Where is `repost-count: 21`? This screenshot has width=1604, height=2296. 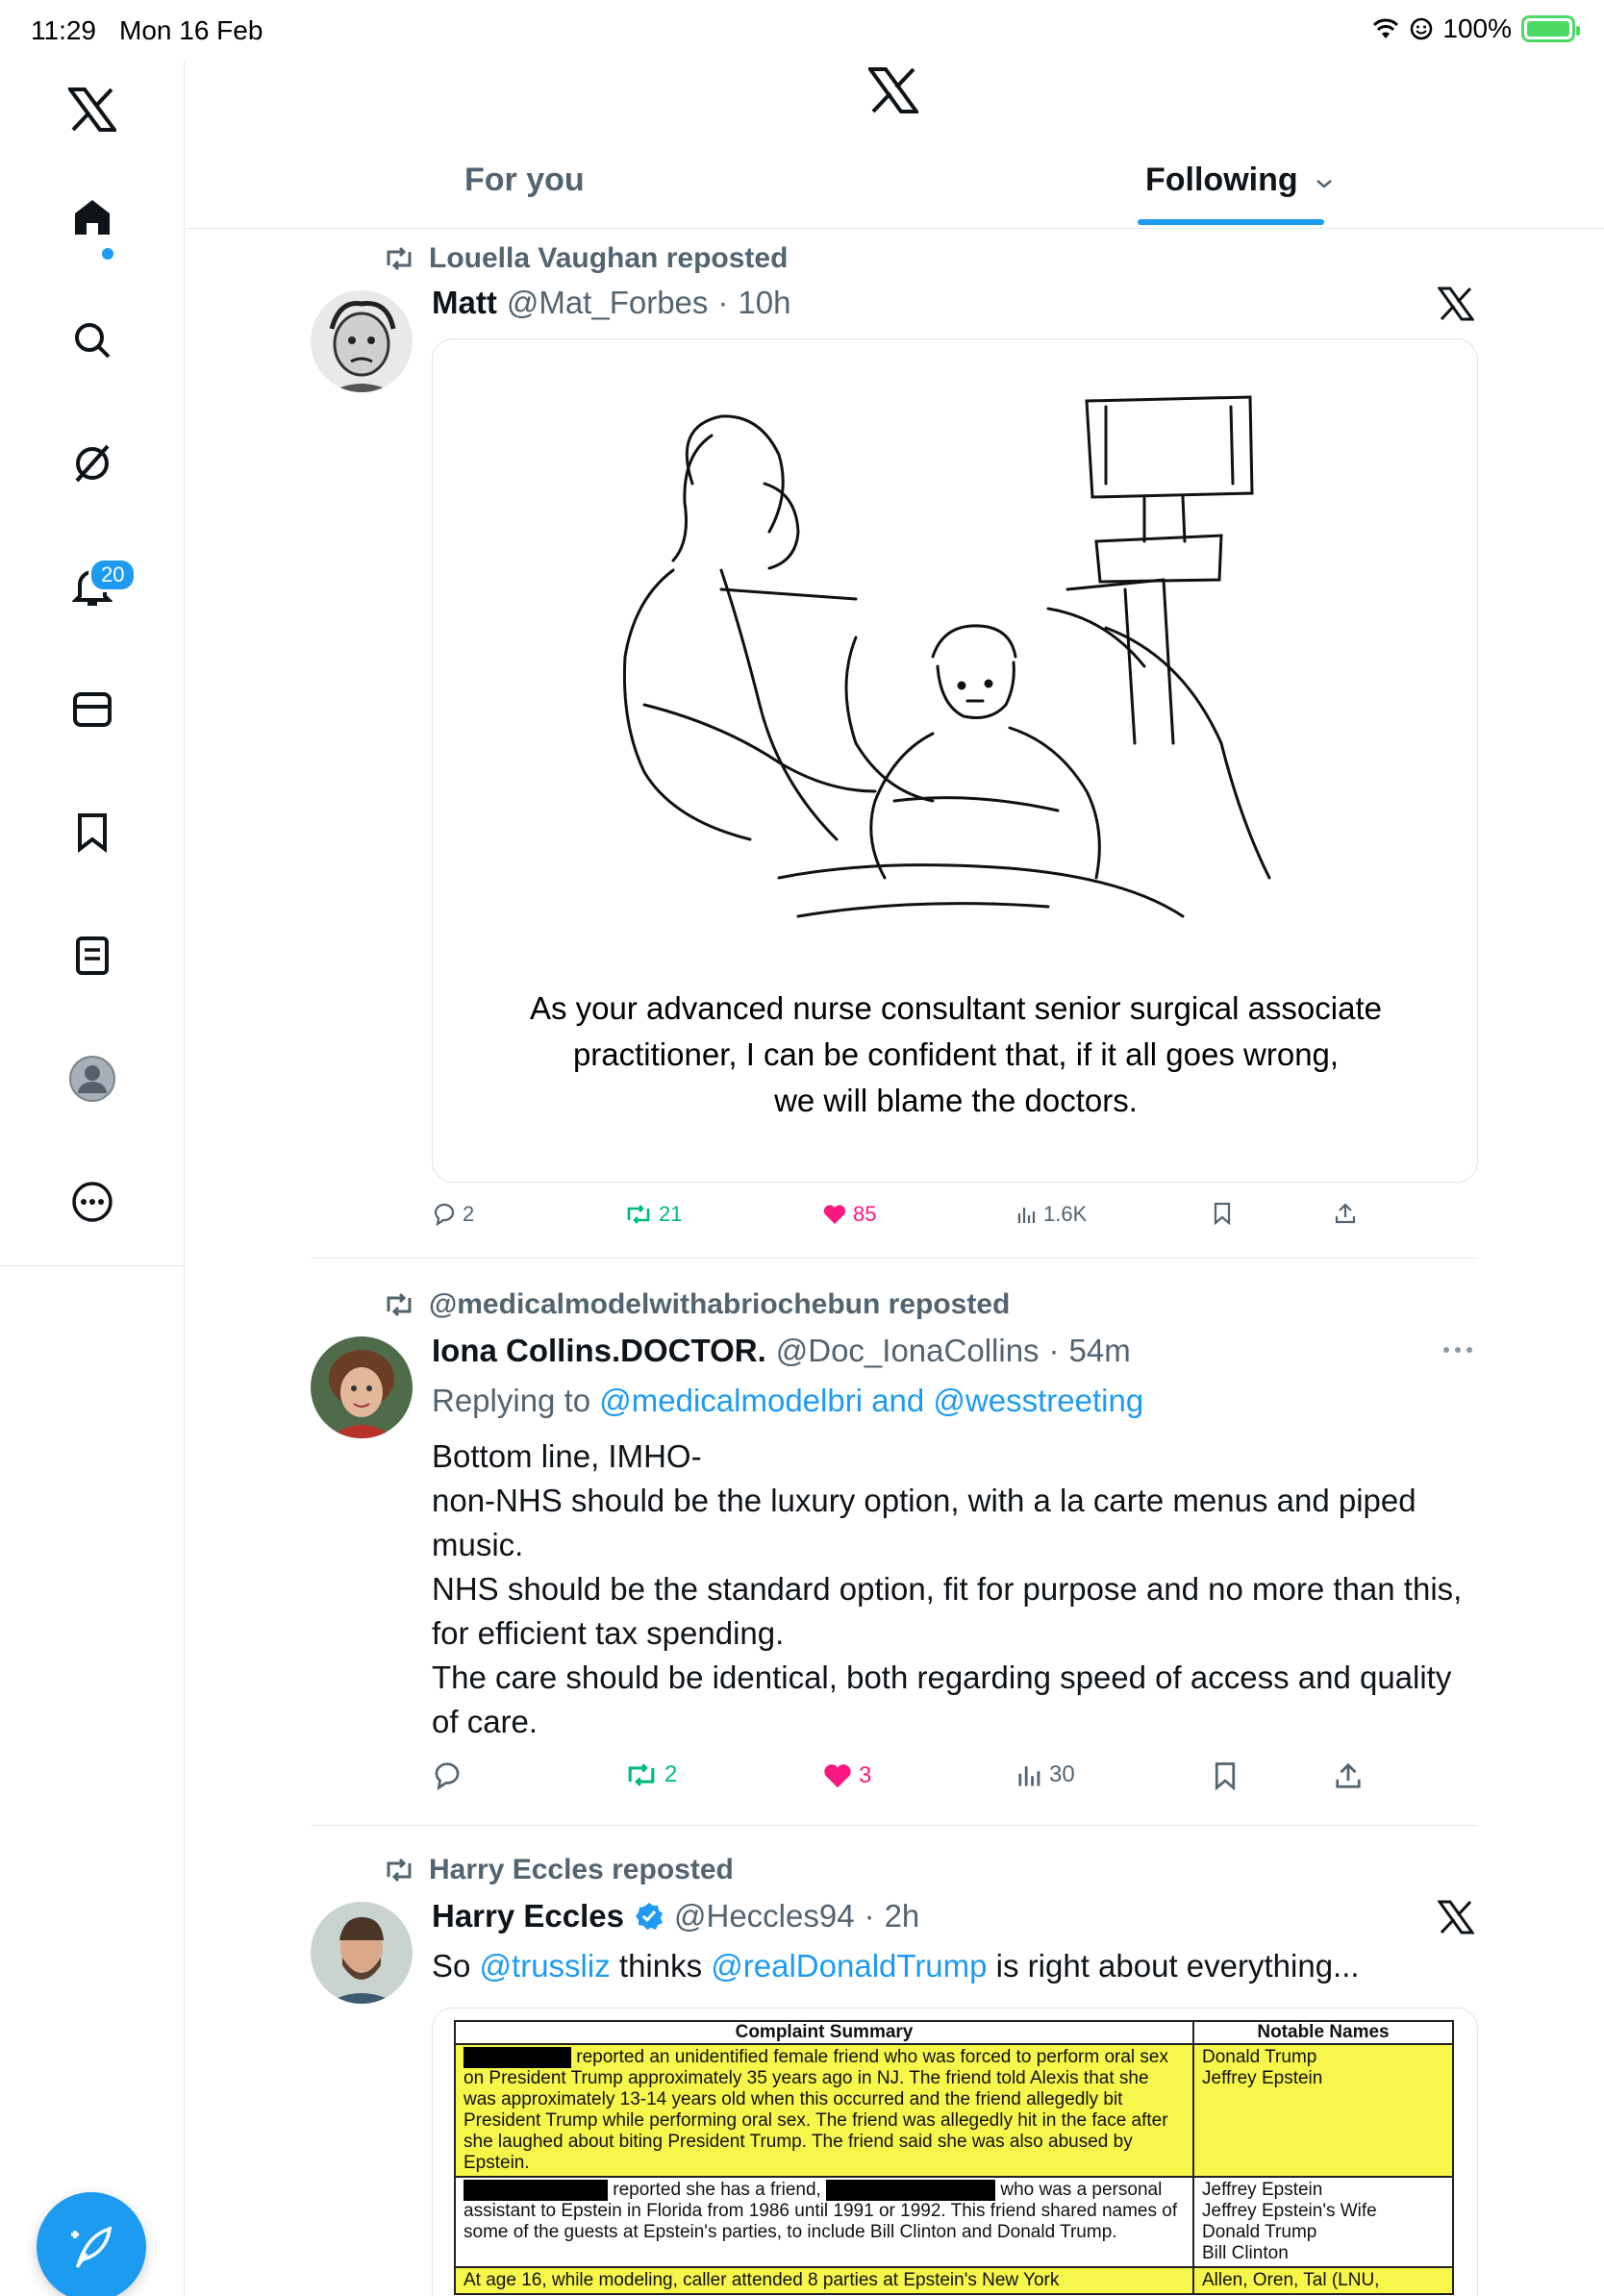
repost-count: 21 is located at coordinates (671, 1214).